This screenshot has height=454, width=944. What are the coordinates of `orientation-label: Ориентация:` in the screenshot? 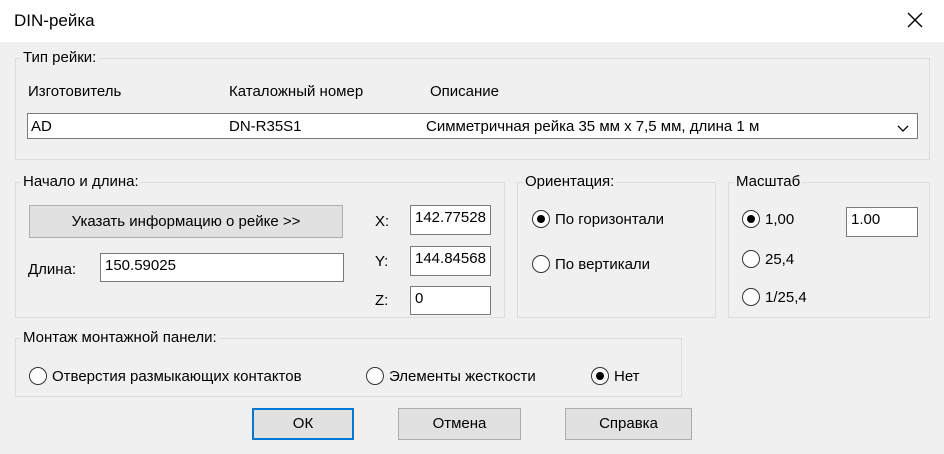 It's located at (570, 181).